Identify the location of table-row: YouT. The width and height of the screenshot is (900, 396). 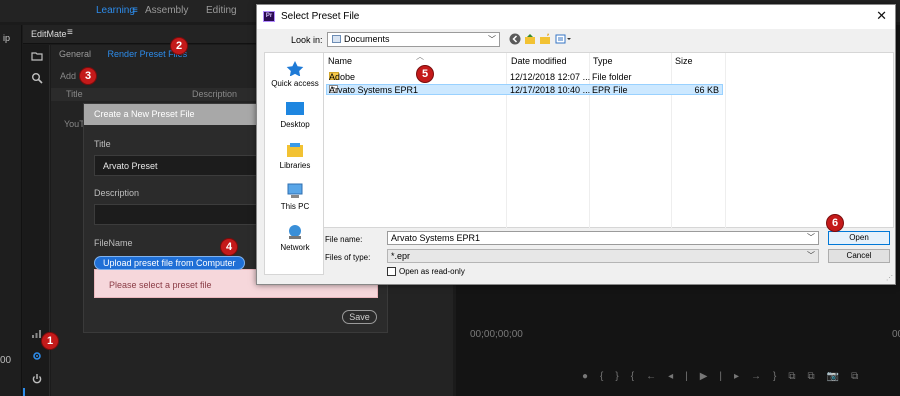
(74, 124).